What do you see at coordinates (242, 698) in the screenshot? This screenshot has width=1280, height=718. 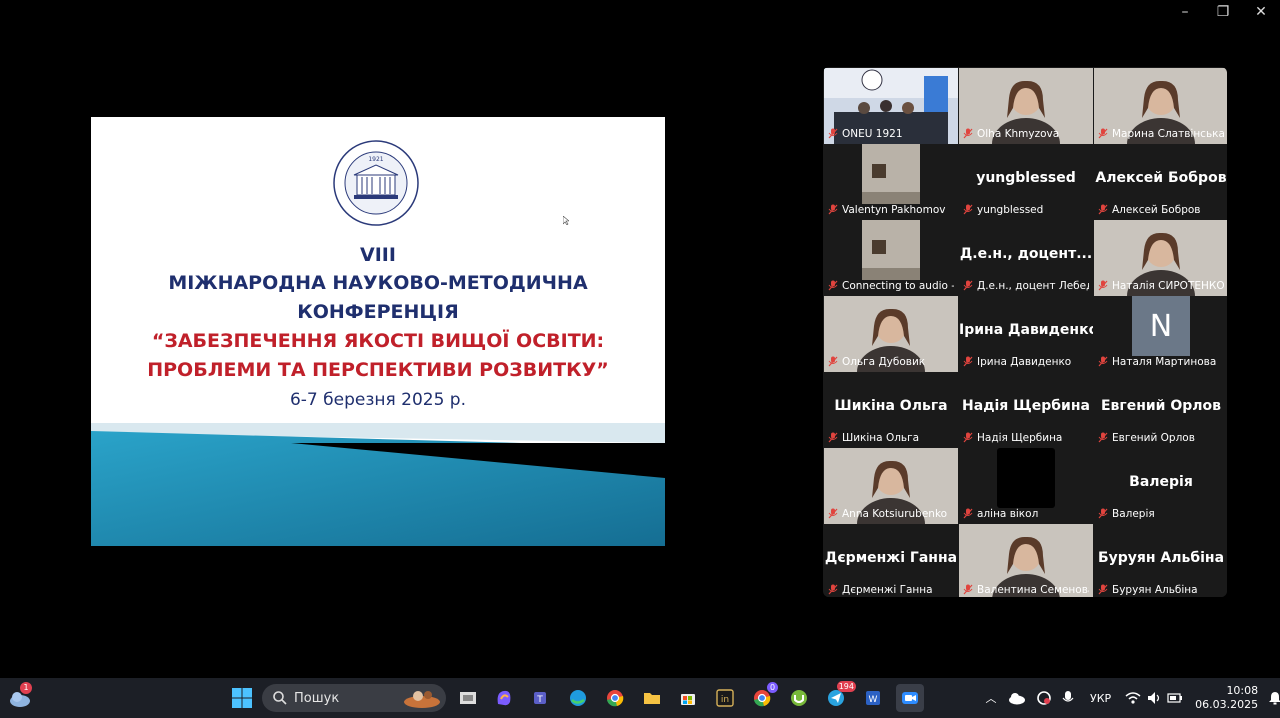 I see `start-button` at bounding box center [242, 698].